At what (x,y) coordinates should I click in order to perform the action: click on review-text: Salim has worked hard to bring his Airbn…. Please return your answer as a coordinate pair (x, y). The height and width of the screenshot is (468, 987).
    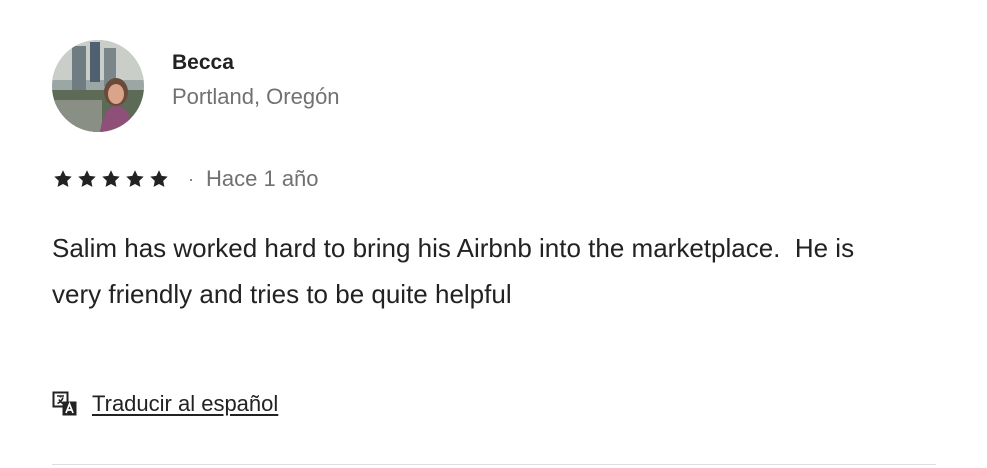
    Looking at the image, I should click on (457, 271).